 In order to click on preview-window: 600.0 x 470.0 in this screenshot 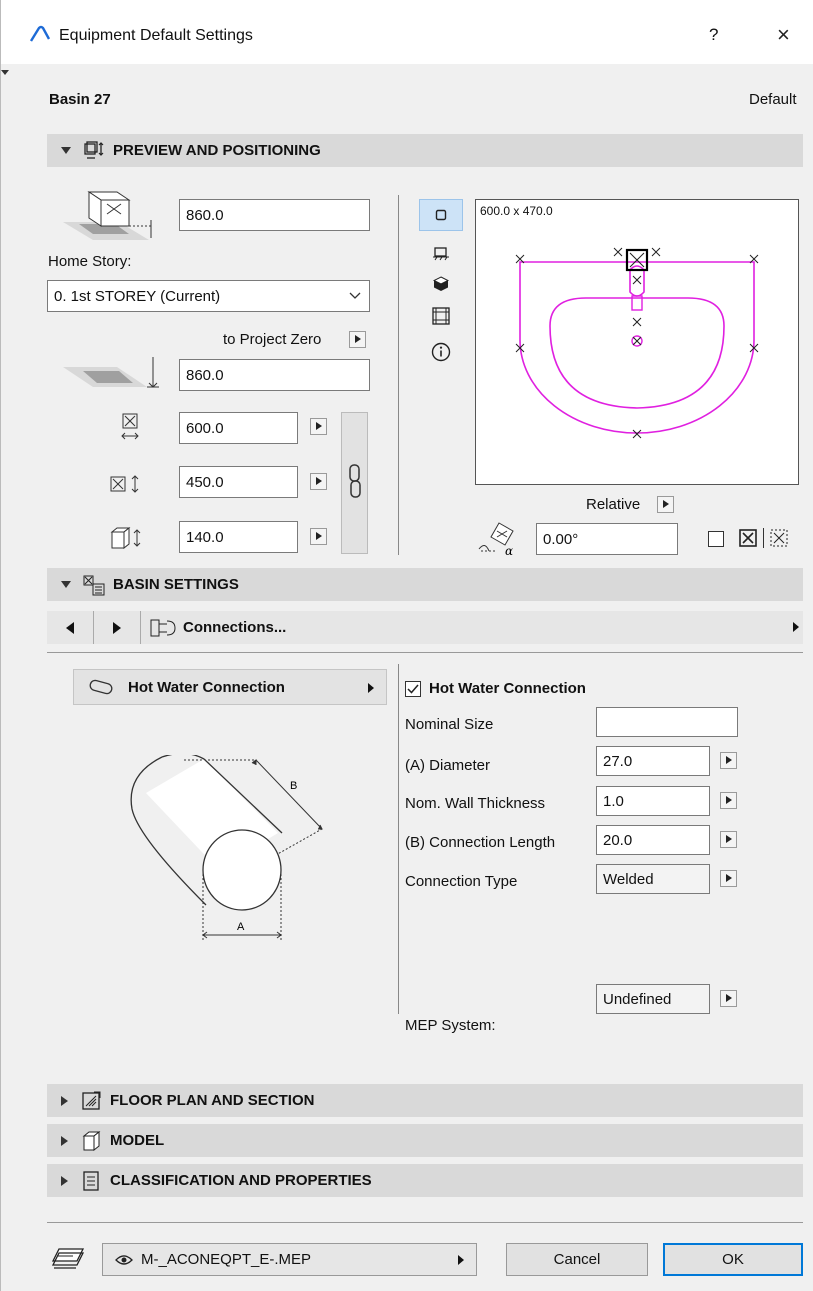, I will do `click(637, 342)`.